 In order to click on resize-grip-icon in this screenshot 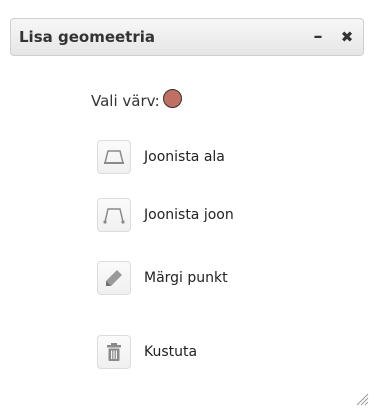, I will do `click(362, 399)`.